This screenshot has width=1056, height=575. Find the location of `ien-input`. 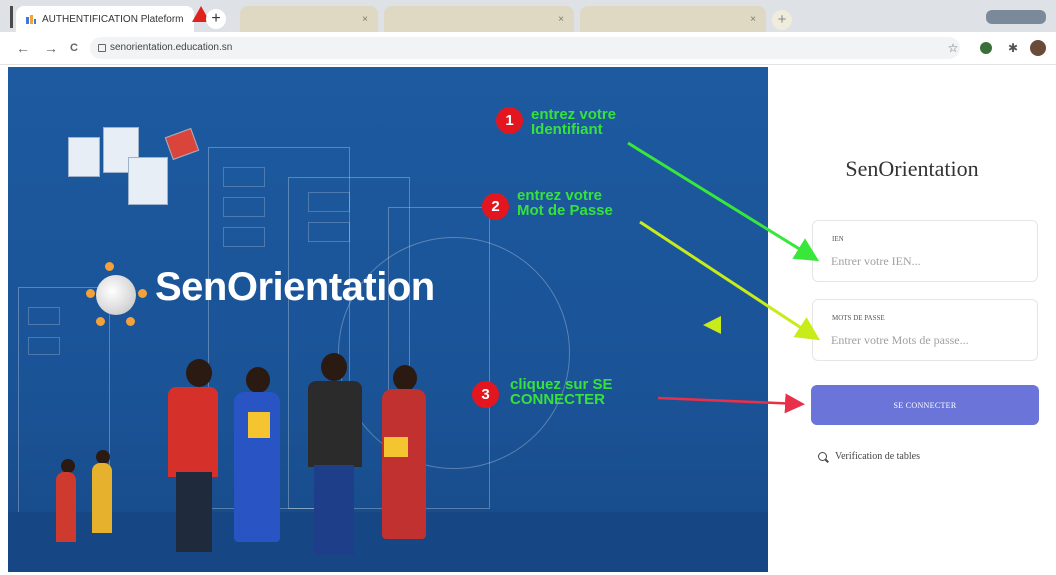

ien-input is located at coordinates (926, 261).